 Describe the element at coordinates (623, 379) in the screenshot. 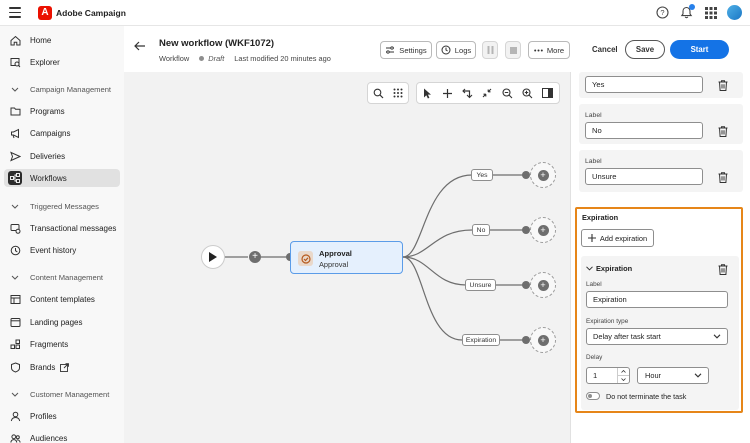

I see `stepper-down-icon` at that location.